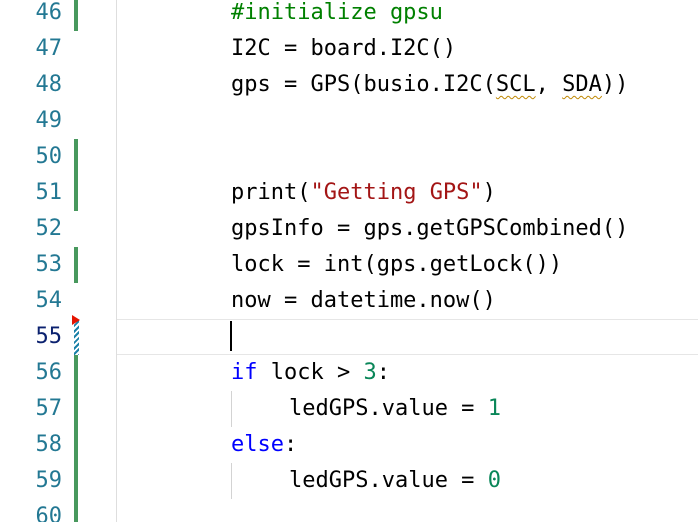  I want to click on warning-squiggle-token: SCL, so click(516, 84).